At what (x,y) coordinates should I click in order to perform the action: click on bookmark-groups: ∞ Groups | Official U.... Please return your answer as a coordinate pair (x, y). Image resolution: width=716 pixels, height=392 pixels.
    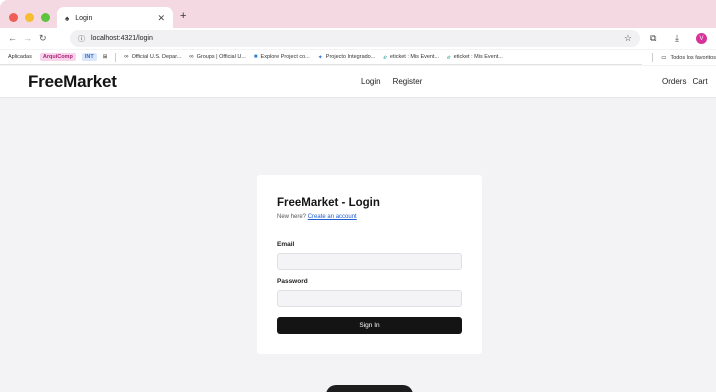
    Looking at the image, I should click on (217, 57).